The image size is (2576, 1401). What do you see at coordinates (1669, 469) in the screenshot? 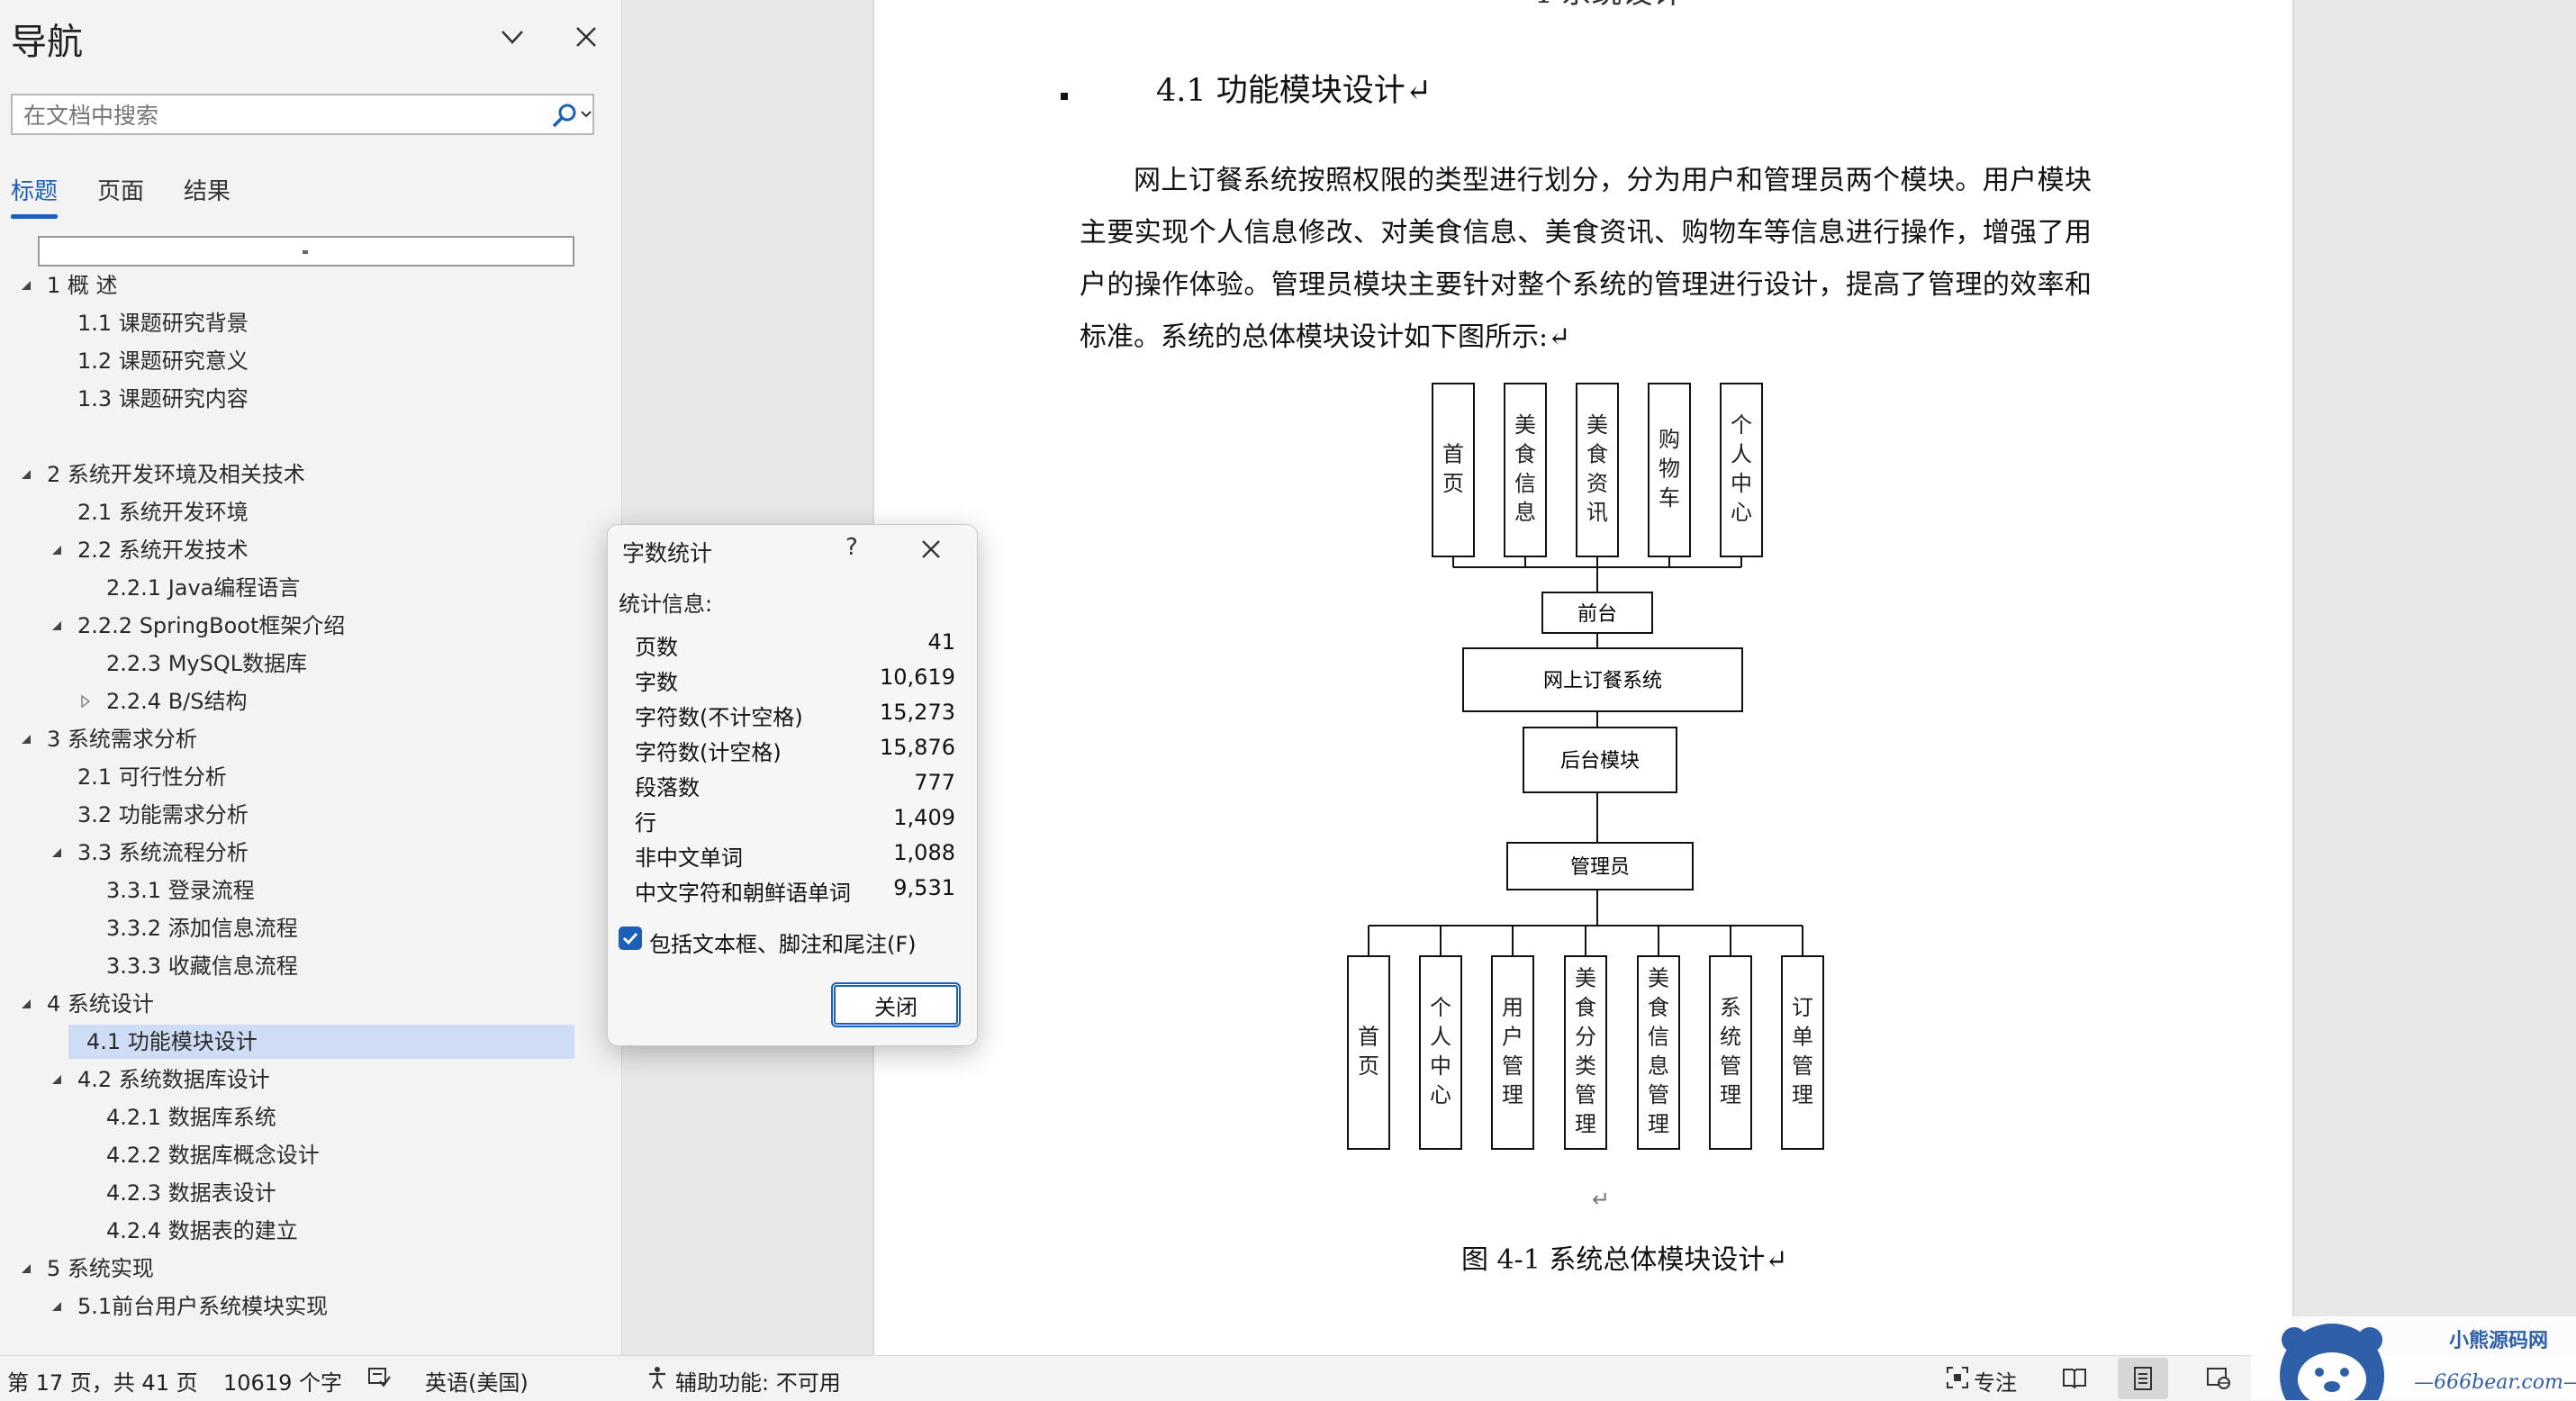
I see `module-label-char: 物` at bounding box center [1669, 469].